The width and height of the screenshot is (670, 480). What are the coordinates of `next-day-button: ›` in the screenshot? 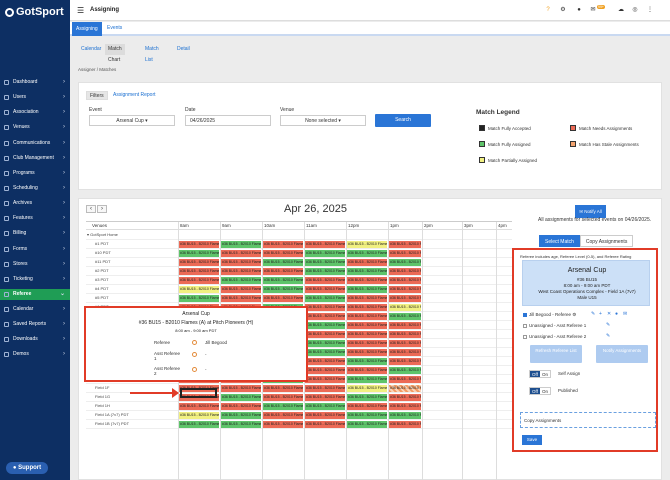 It's located at (102, 209).